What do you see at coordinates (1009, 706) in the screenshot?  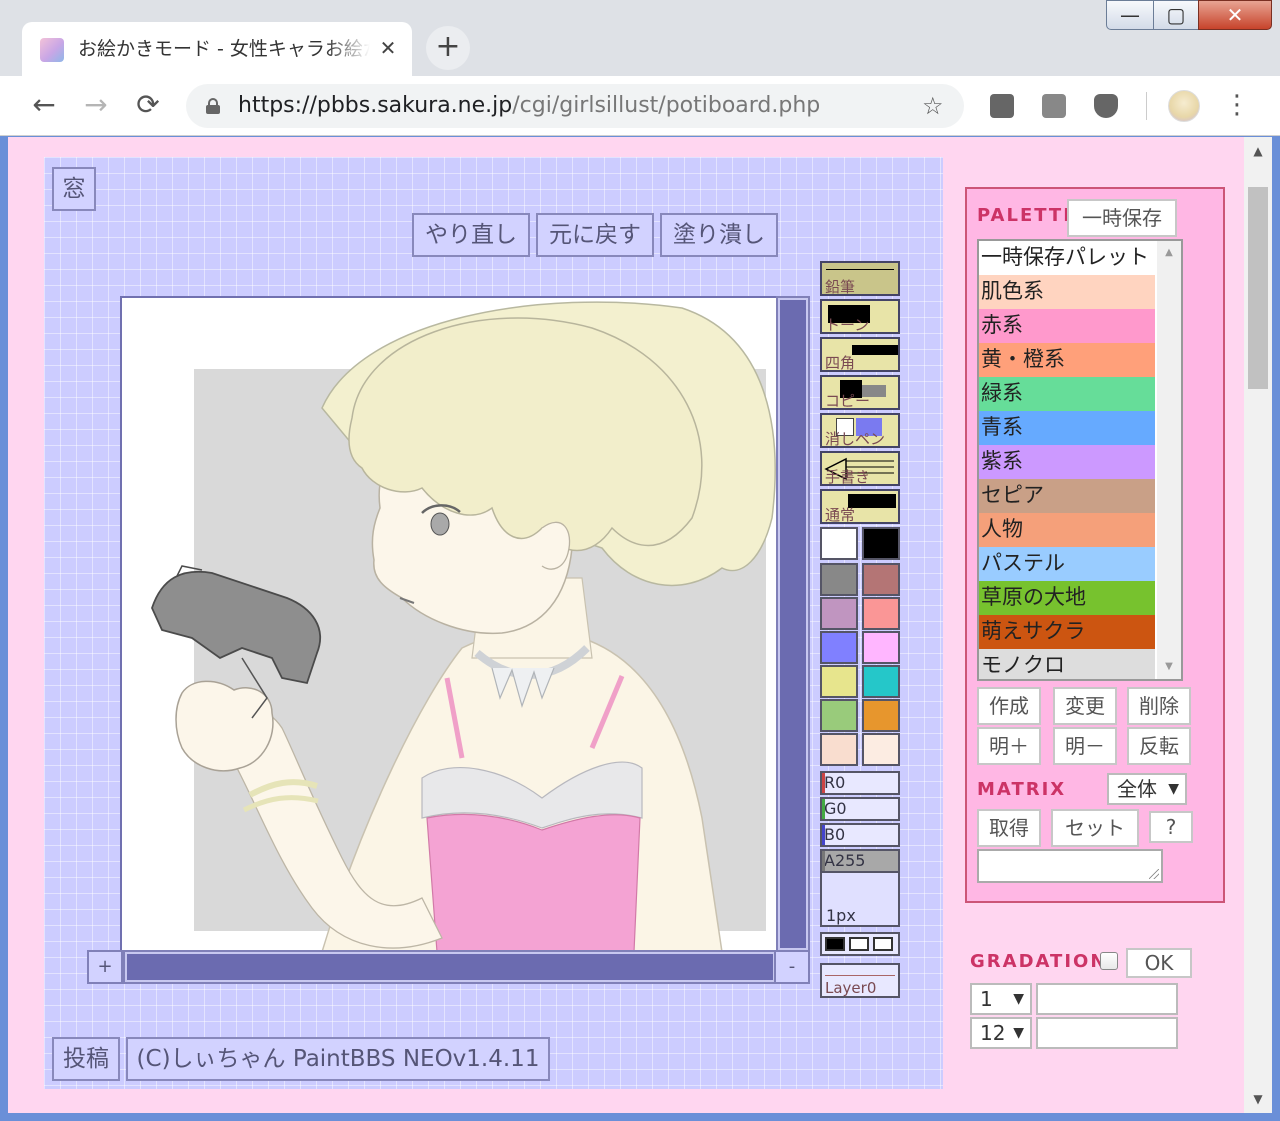 I see `palette-create-button: 作成` at bounding box center [1009, 706].